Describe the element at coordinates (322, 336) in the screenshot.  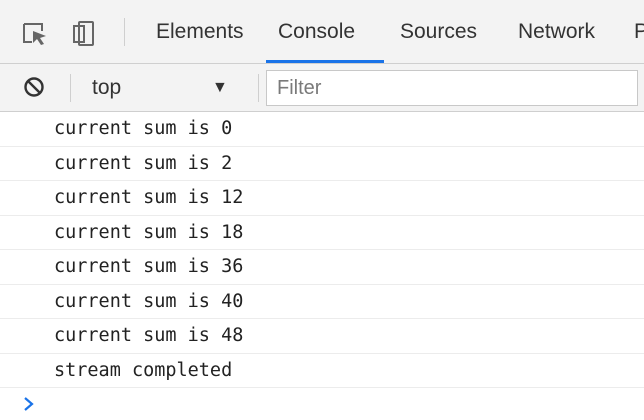
I see `console-message-row: current sum is 48` at that location.